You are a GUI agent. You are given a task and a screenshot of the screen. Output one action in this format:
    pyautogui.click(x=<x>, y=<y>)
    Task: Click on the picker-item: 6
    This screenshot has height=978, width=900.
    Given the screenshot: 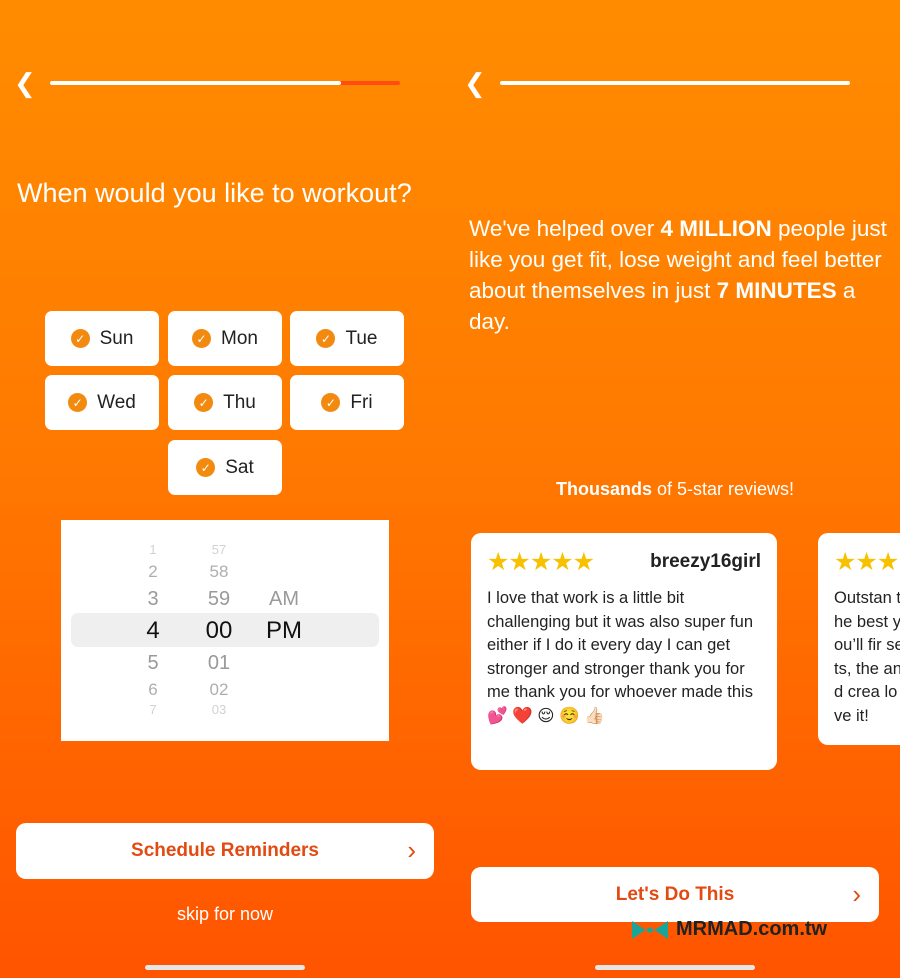 What is the action you would take?
    pyautogui.click(x=153, y=690)
    